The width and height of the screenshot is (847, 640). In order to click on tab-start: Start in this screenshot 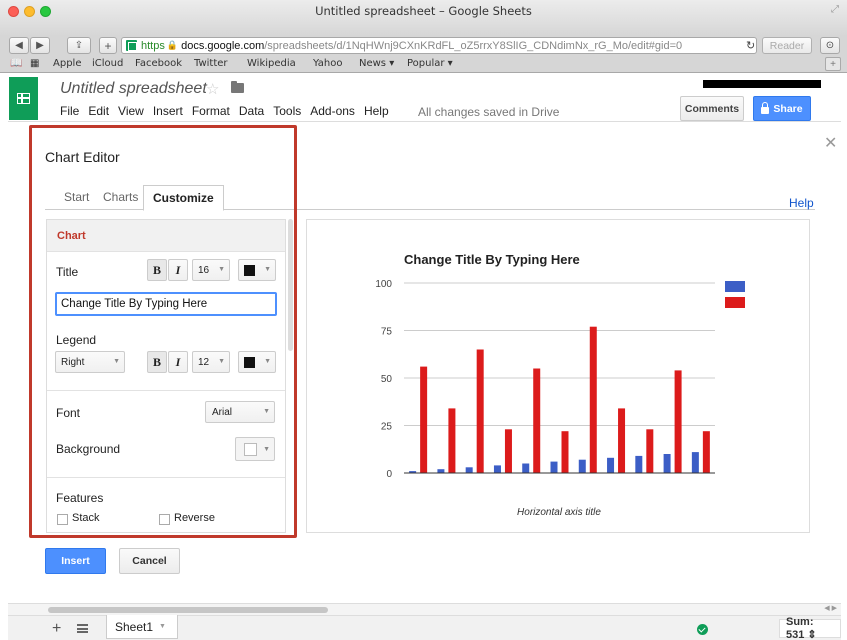, I will do `click(76, 197)`.